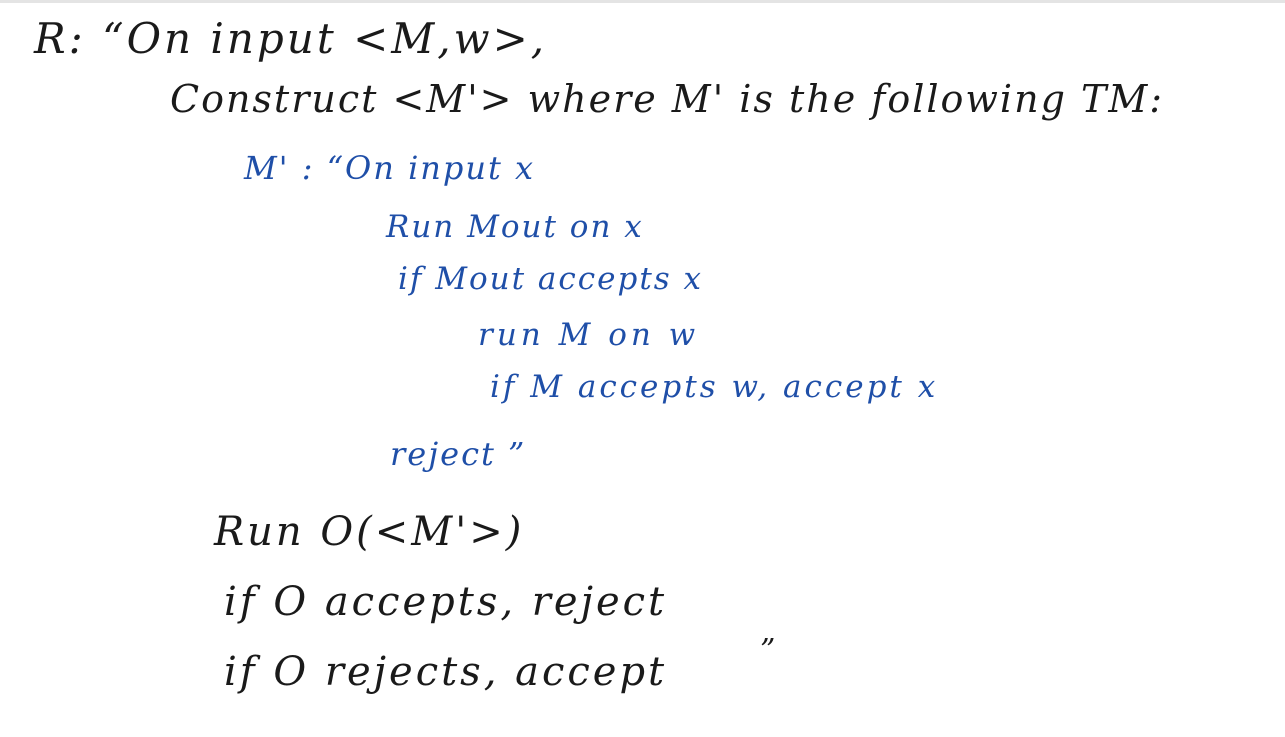  Describe the element at coordinates (551, 279) in the screenshot. I see `if-mout-accepts-line: if Mout accepts x` at that location.